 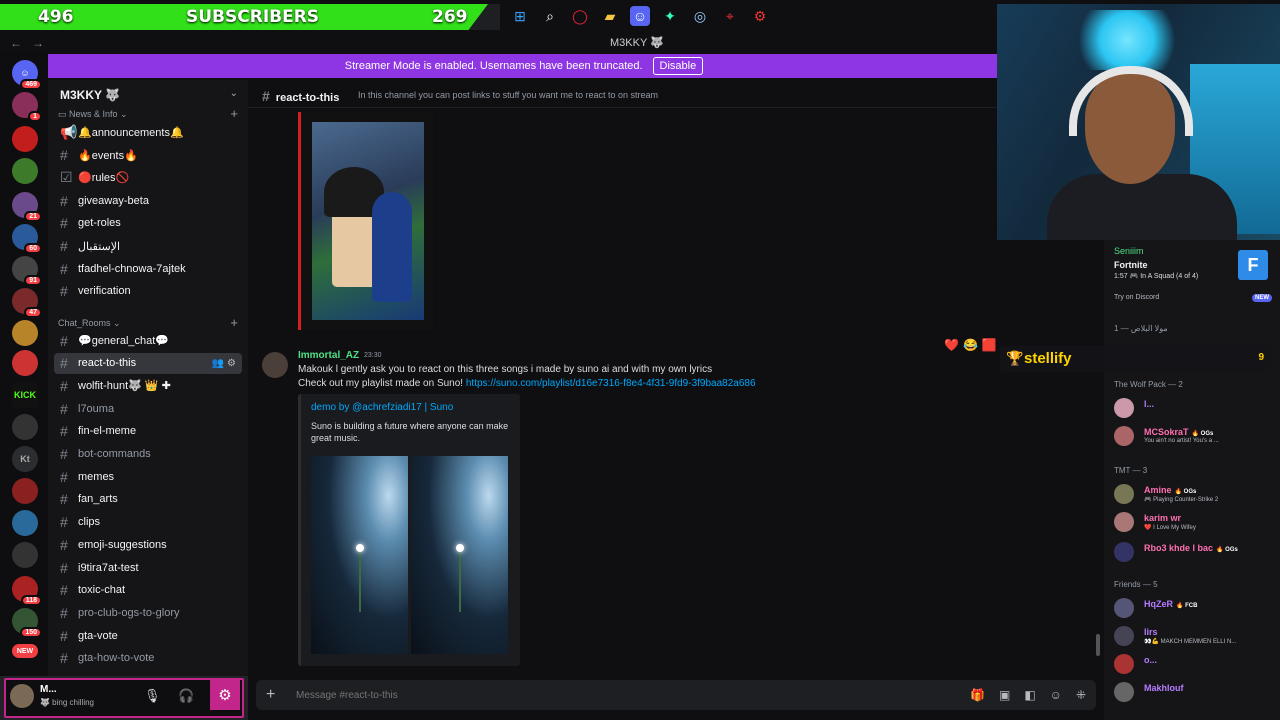 What do you see at coordinates (25, 459) in the screenshot?
I see `kt-server: Kt` at bounding box center [25, 459].